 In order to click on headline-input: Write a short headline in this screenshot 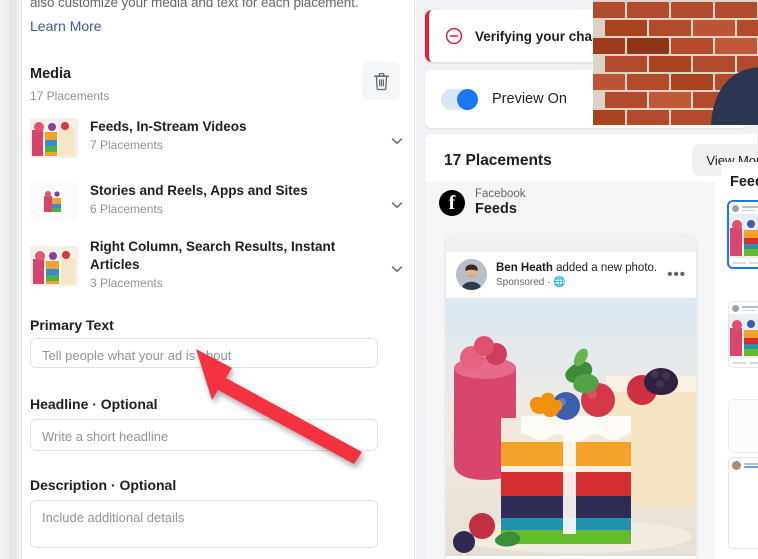, I will do `click(204, 435)`.